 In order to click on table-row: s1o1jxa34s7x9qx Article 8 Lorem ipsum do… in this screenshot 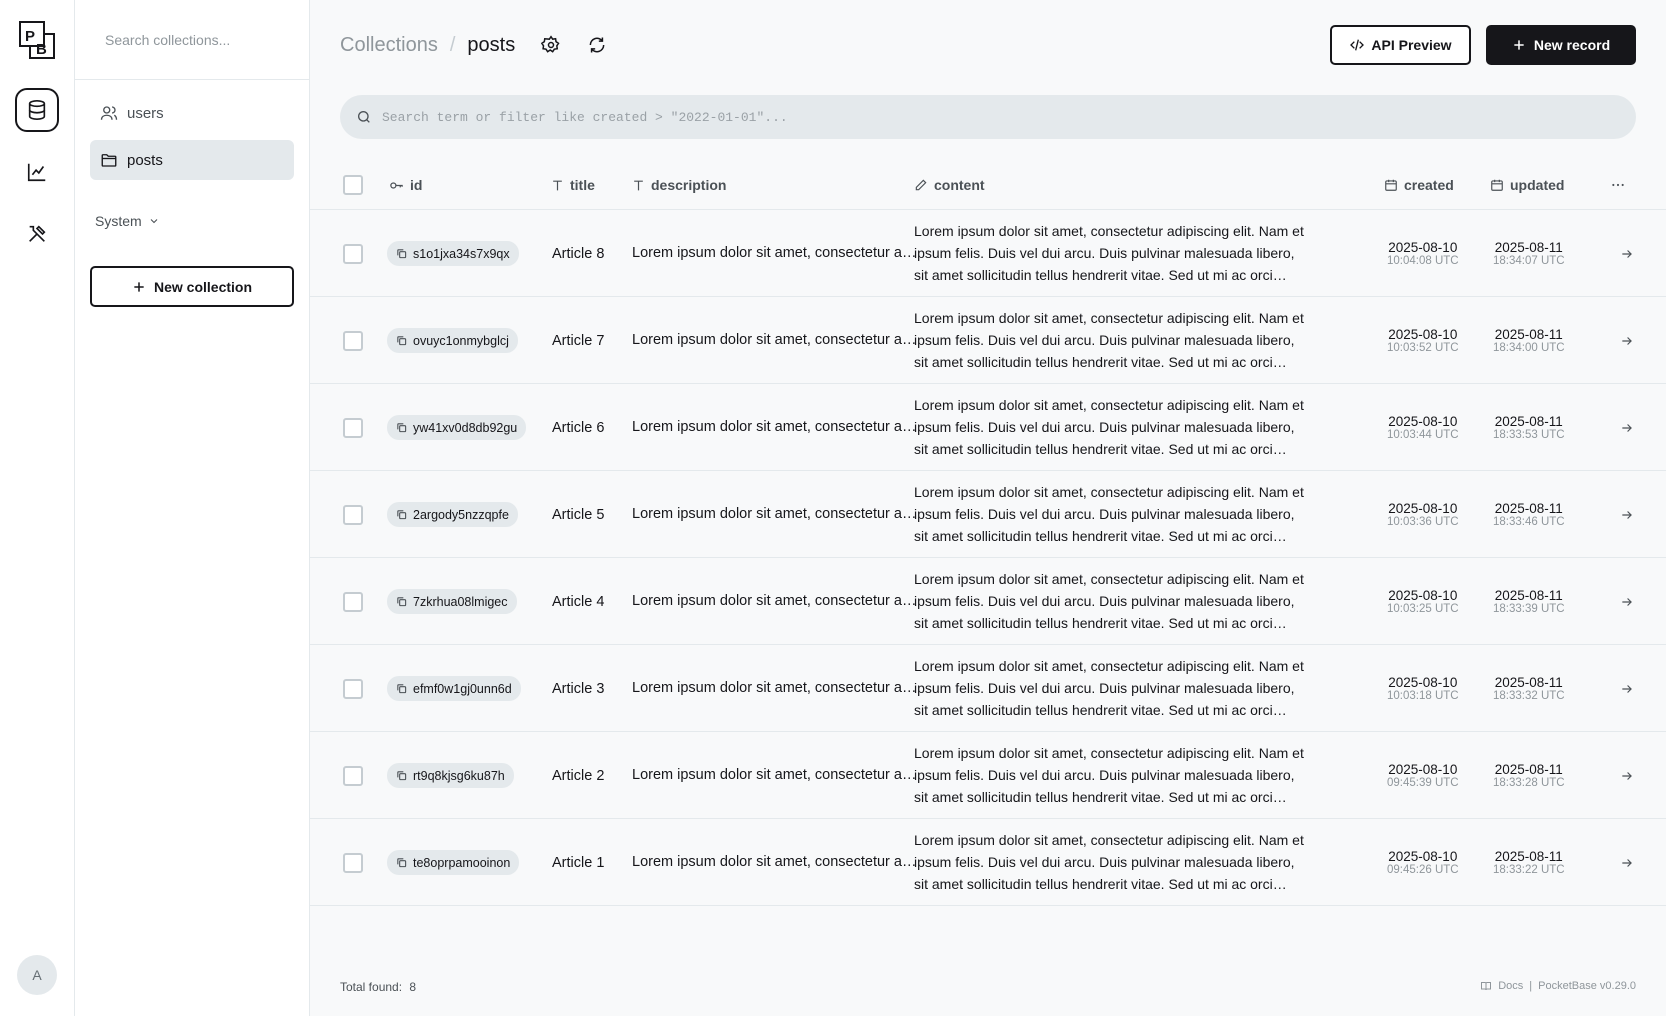, I will do `click(988, 253)`.